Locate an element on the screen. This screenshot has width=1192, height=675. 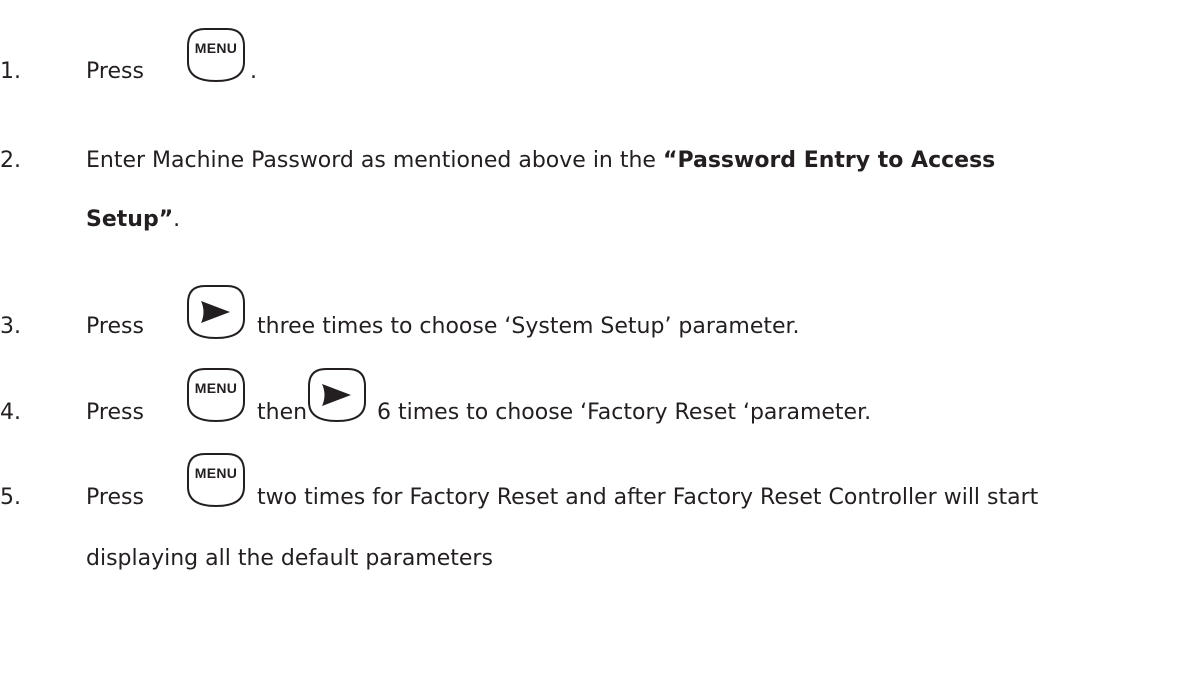
step-number: 3. is located at coordinates (10, 326).